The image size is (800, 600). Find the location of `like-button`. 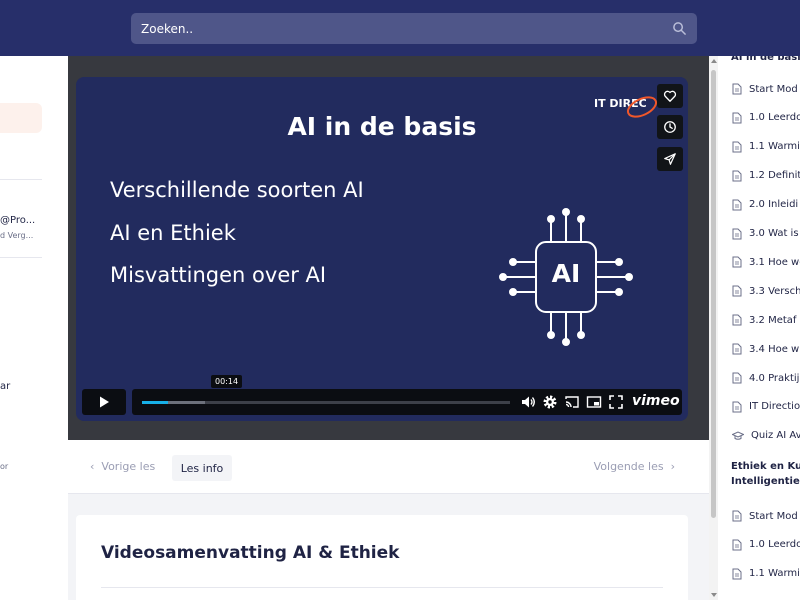

like-button is located at coordinates (670, 96).